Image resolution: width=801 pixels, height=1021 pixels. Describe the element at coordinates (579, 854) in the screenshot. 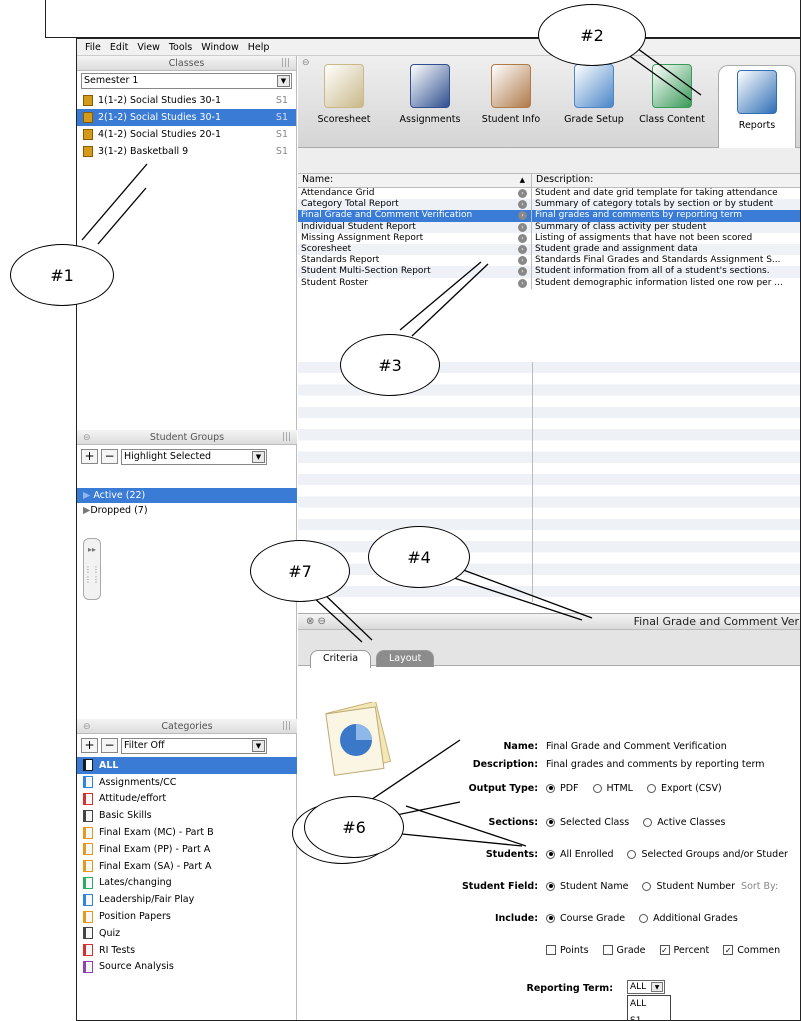

I see `students-all-radio: All Enrolled` at that location.